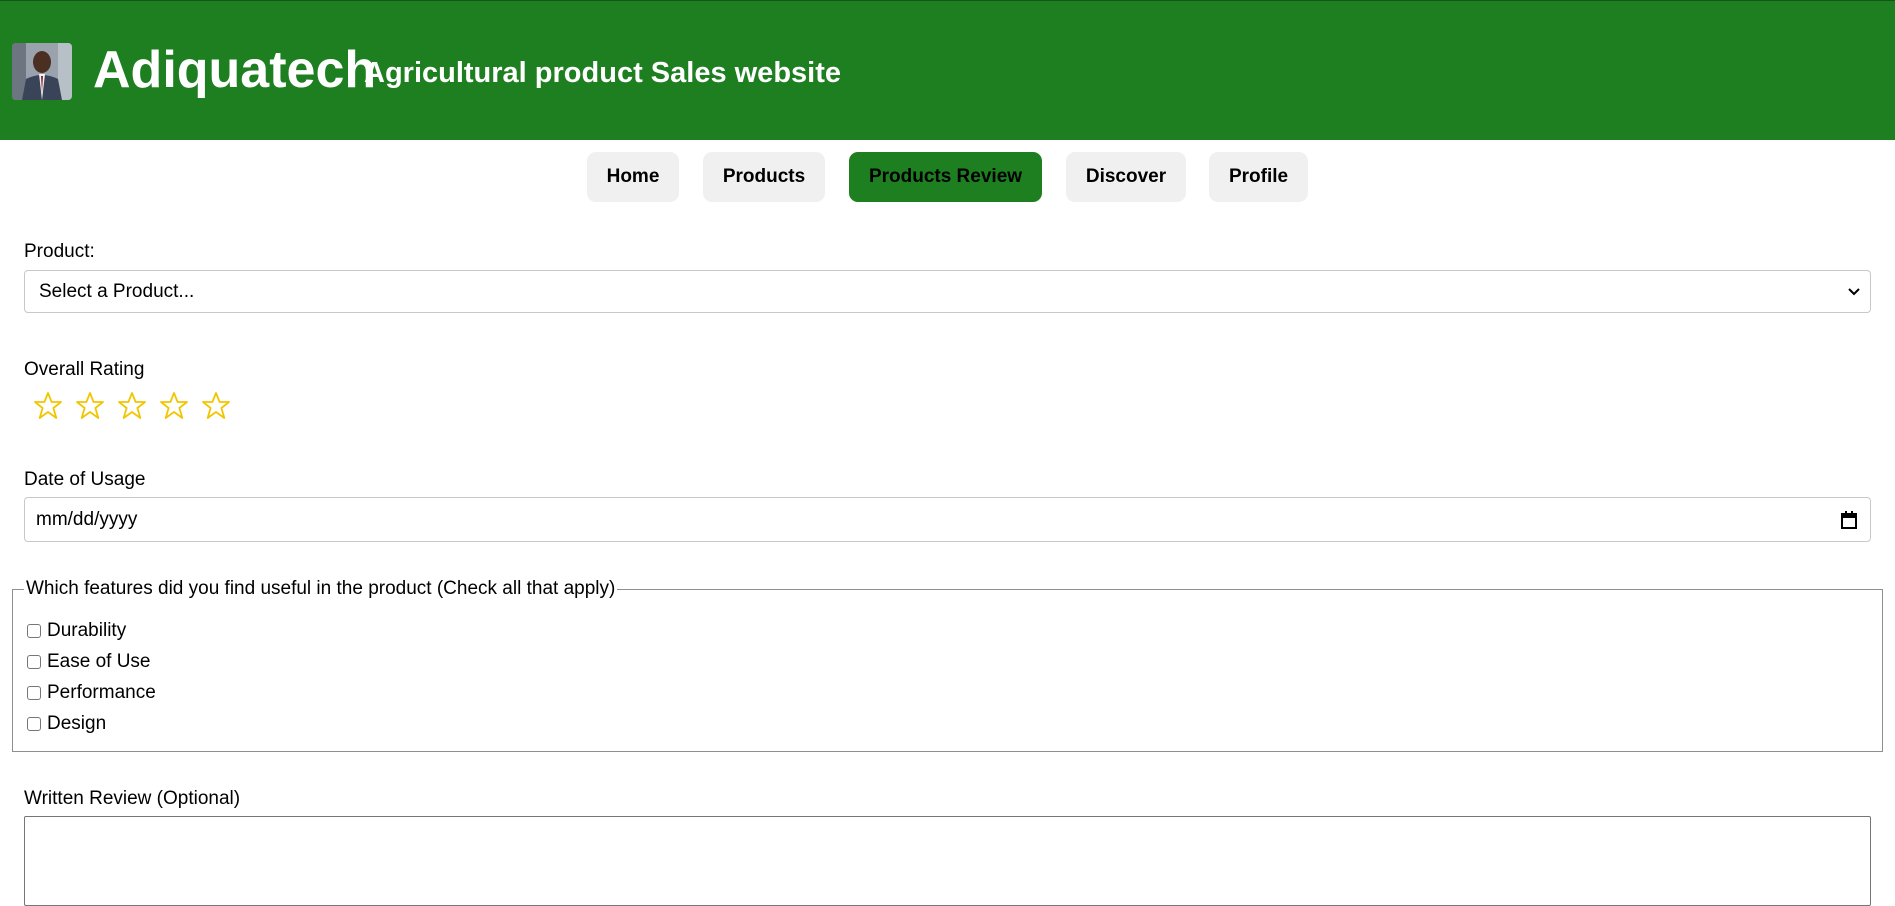  What do you see at coordinates (764, 177) in the screenshot?
I see `nav-products-button: Products` at bounding box center [764, 177].